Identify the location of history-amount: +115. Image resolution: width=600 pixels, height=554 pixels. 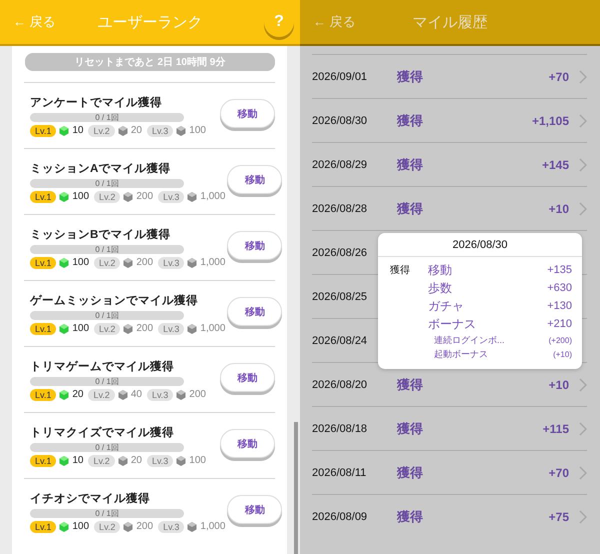
(555, 429).